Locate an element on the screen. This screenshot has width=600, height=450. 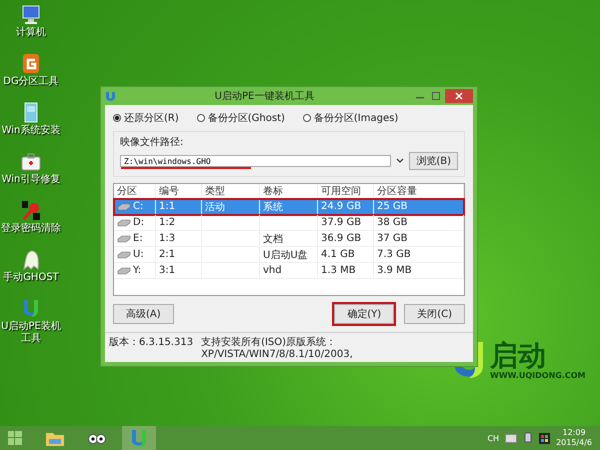
table-row: Y: 3:1 vhd 1.3 MB 3.9 MB is located at coordinates (289, 271).